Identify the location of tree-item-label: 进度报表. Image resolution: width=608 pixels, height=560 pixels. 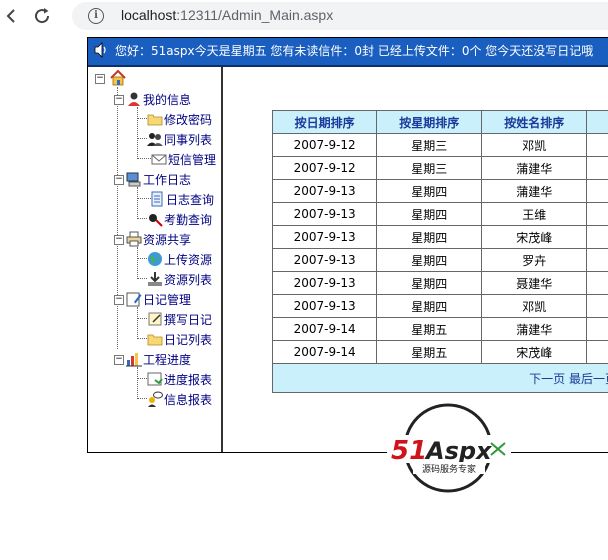
(188, 379).